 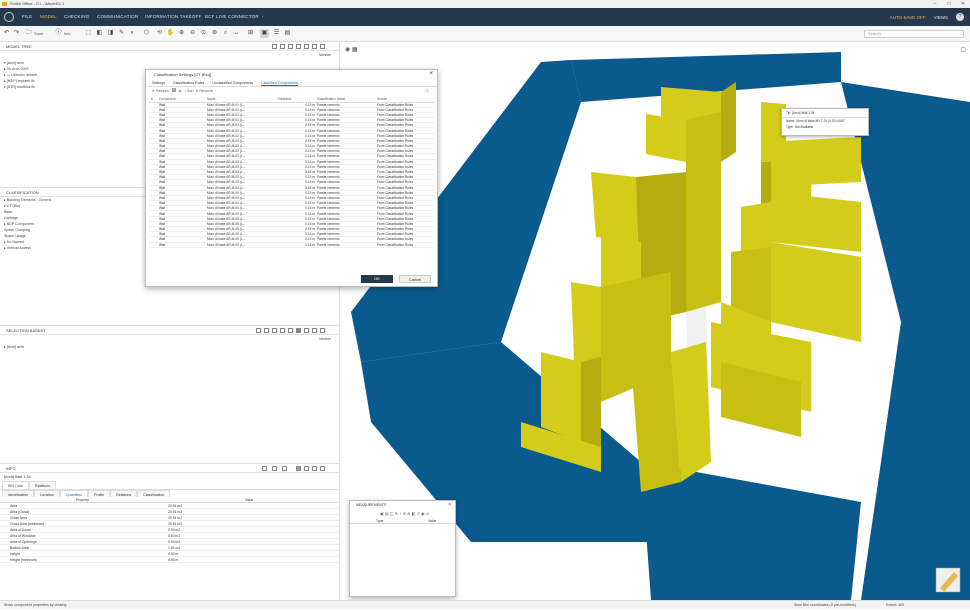 I want to click on tab-classified-components: Classified Components, so click(x=280, y=82).